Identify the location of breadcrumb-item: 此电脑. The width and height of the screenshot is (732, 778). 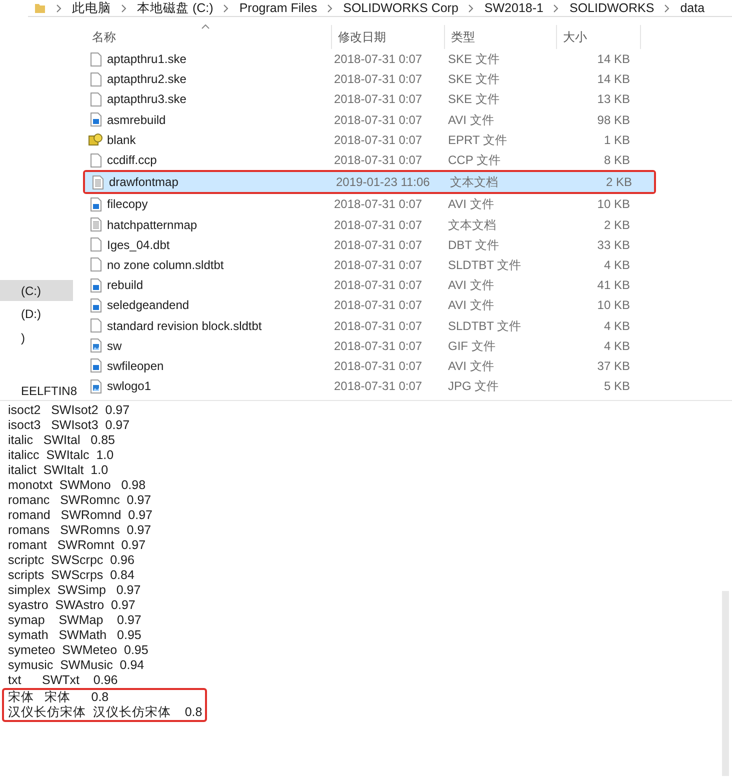
(91, 9).